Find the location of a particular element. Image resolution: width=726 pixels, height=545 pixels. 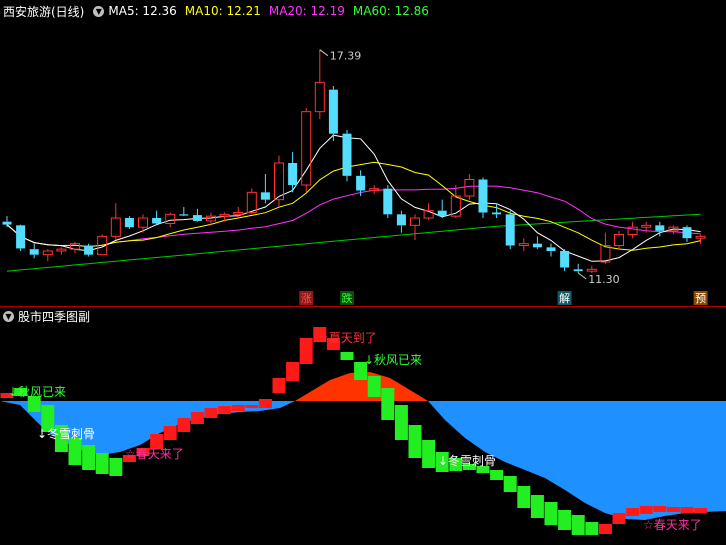

season-annotation: ☆夏天到了 is located at coordinates (347, 338).